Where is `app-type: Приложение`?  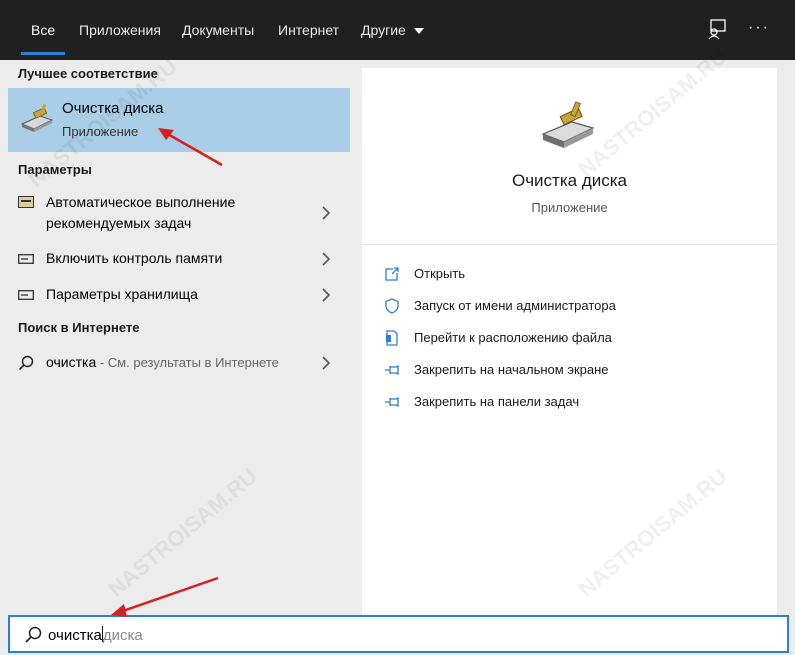
app-type: Приложение is located at coordinates (569, 207).